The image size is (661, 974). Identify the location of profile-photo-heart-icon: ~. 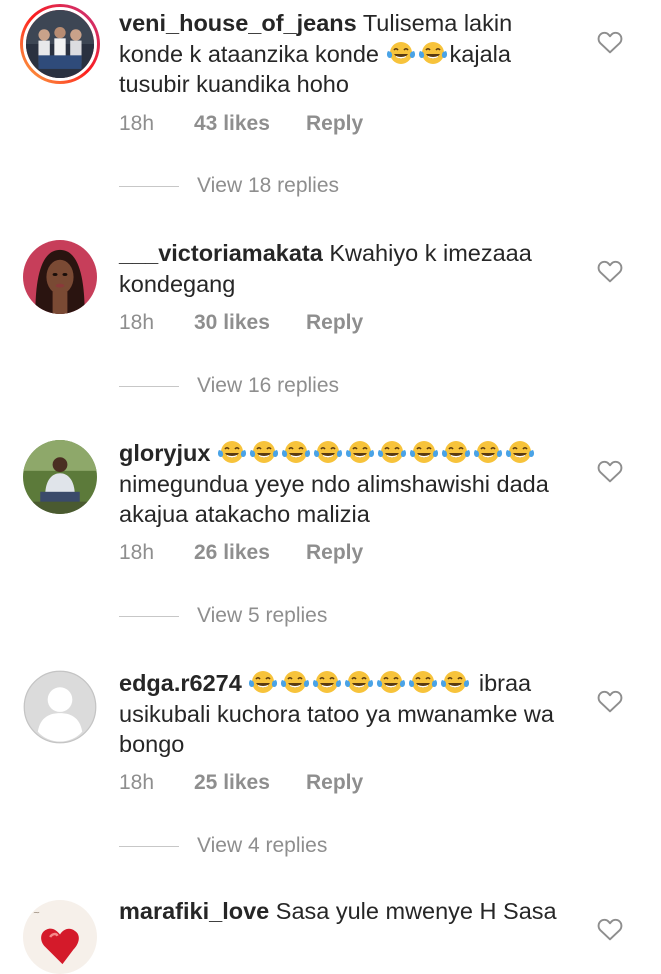
(60, 937).